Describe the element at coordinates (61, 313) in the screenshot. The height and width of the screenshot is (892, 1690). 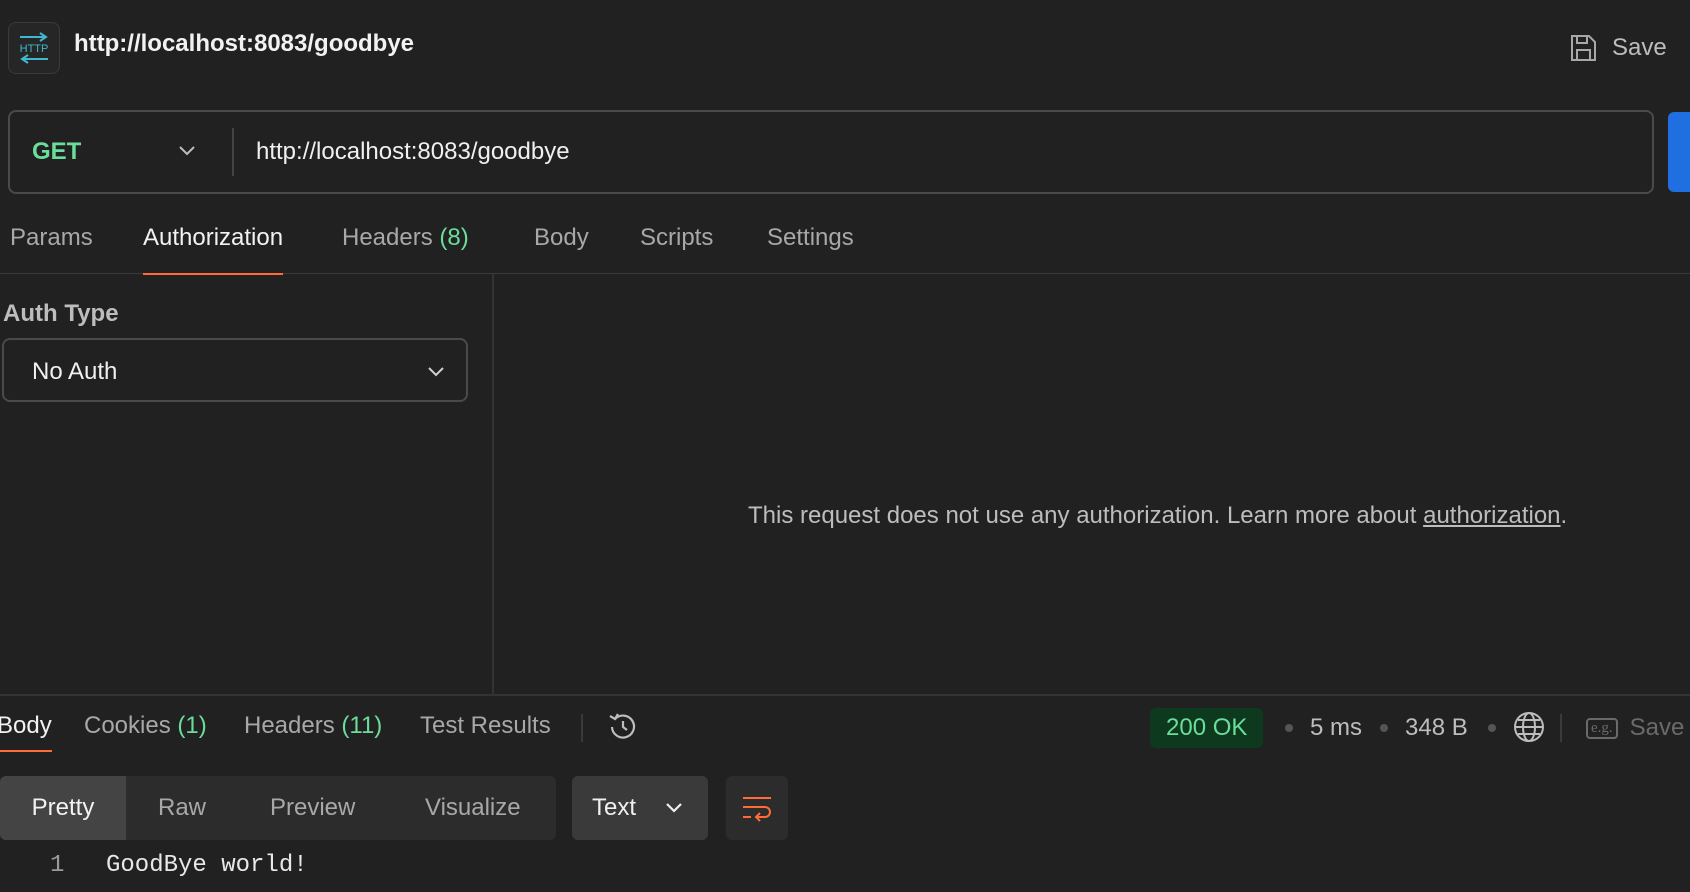
I see `auth-type-label: Auth Type` at that location.